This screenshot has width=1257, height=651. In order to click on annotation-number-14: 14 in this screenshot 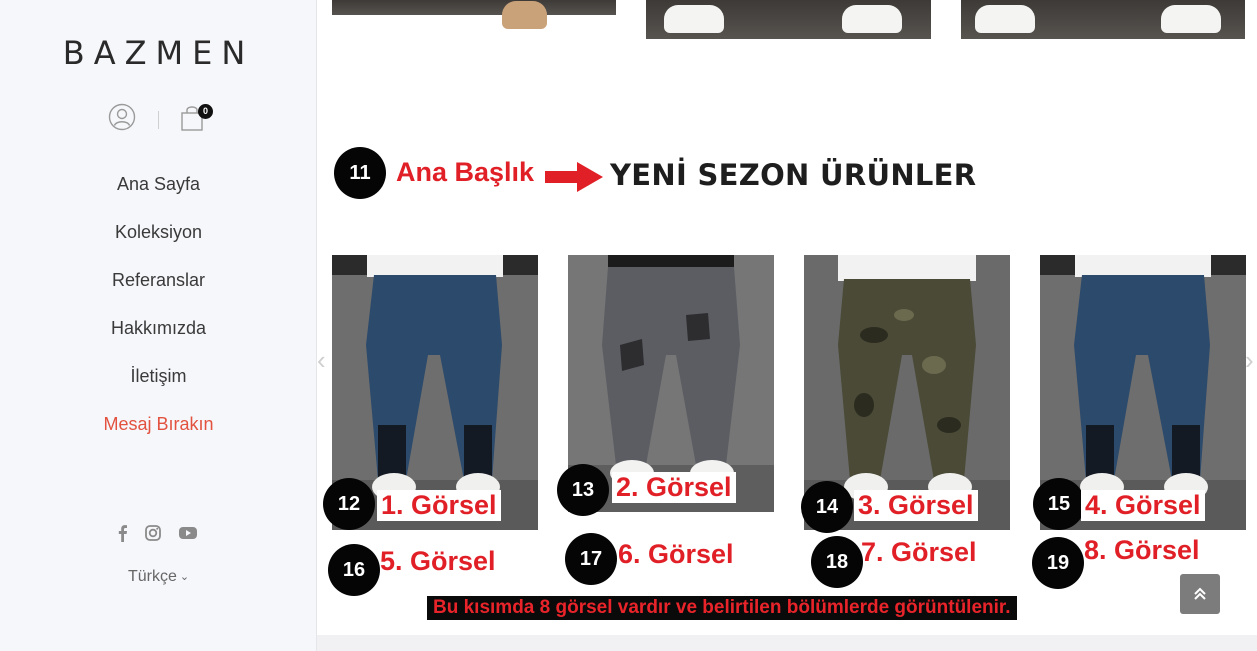, I will do `click(827, 507)`.